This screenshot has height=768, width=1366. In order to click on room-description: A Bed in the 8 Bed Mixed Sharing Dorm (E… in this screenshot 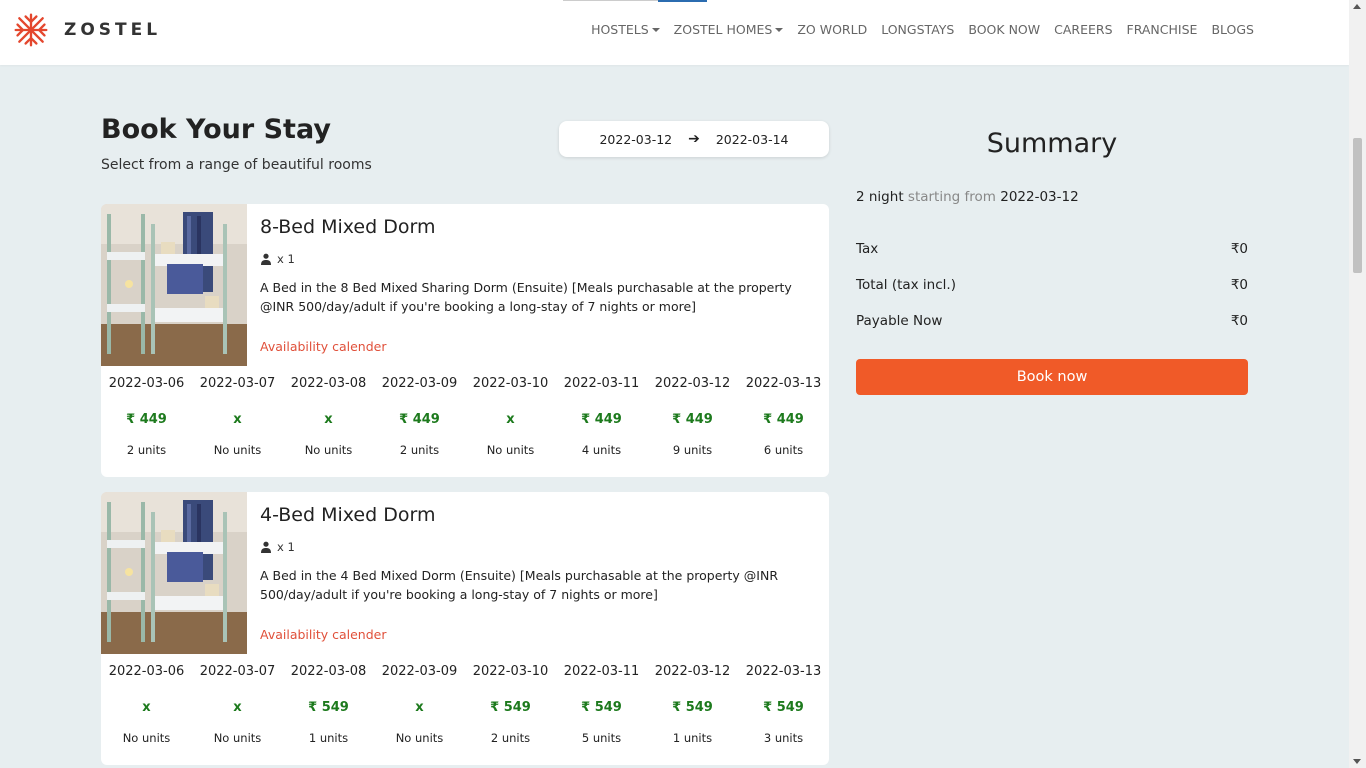, I will do `click(526, 297)`.